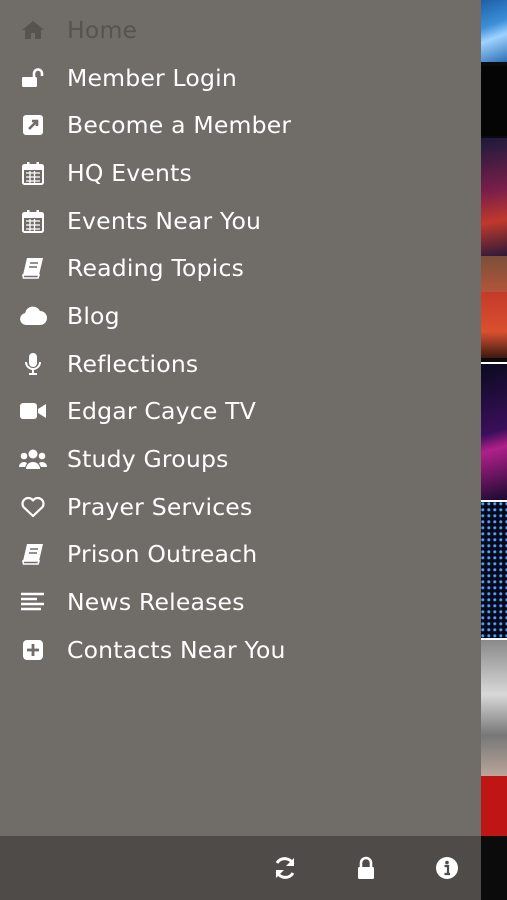 The image size is (507, 900). Describe the element at coordinates (33, 602) in the screenshot. I see `align-left-icon` at that location.